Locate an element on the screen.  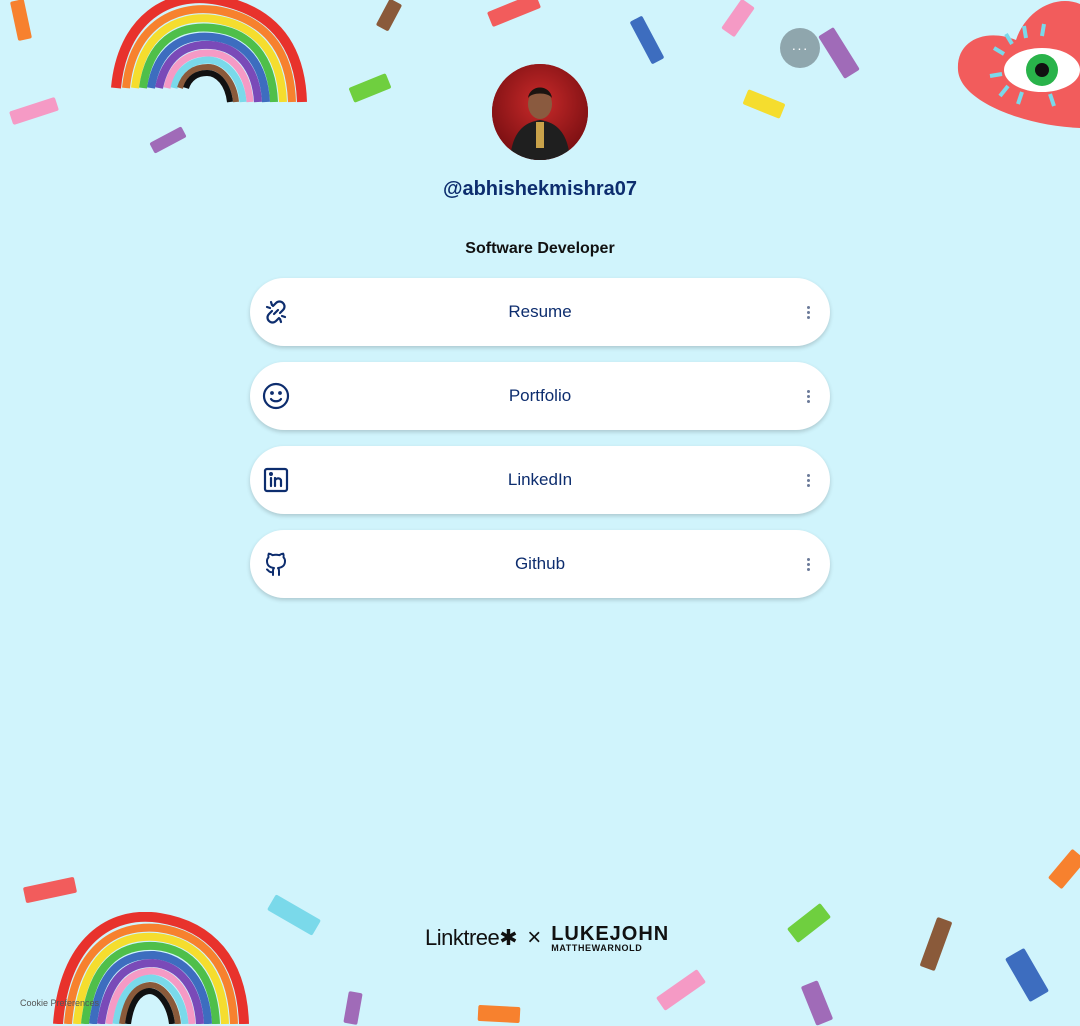
linktree-logo: Linktree✱ is located at coordinates (471, 937).